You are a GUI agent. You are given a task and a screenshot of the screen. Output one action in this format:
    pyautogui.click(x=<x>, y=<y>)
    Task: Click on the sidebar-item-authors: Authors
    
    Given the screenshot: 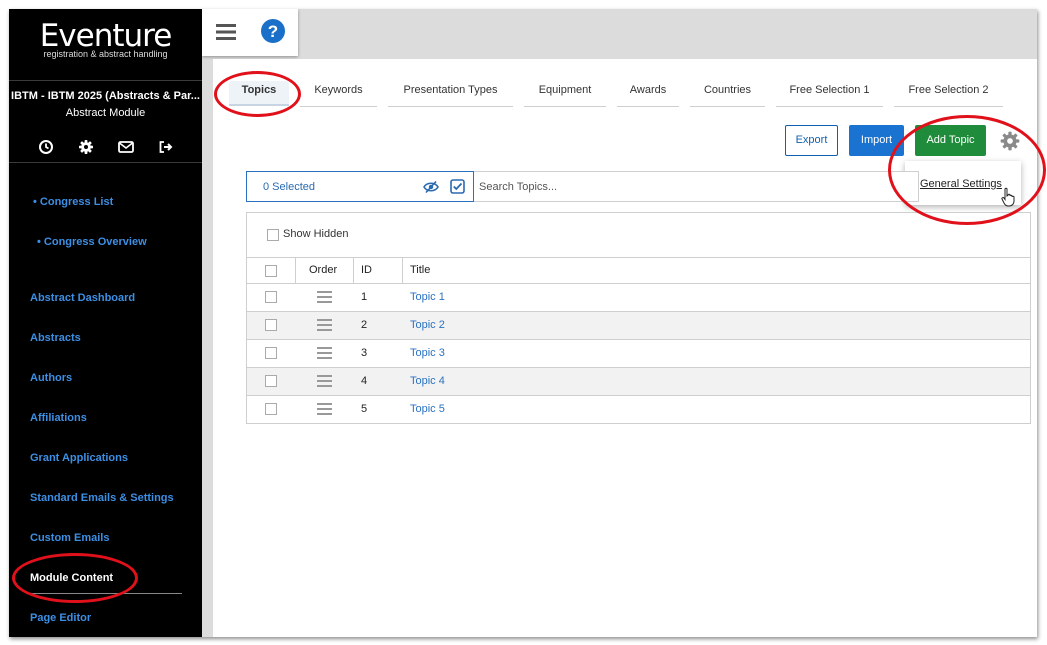 What is the action you would take?
    pyautogui.click(x=51, y=378)
    